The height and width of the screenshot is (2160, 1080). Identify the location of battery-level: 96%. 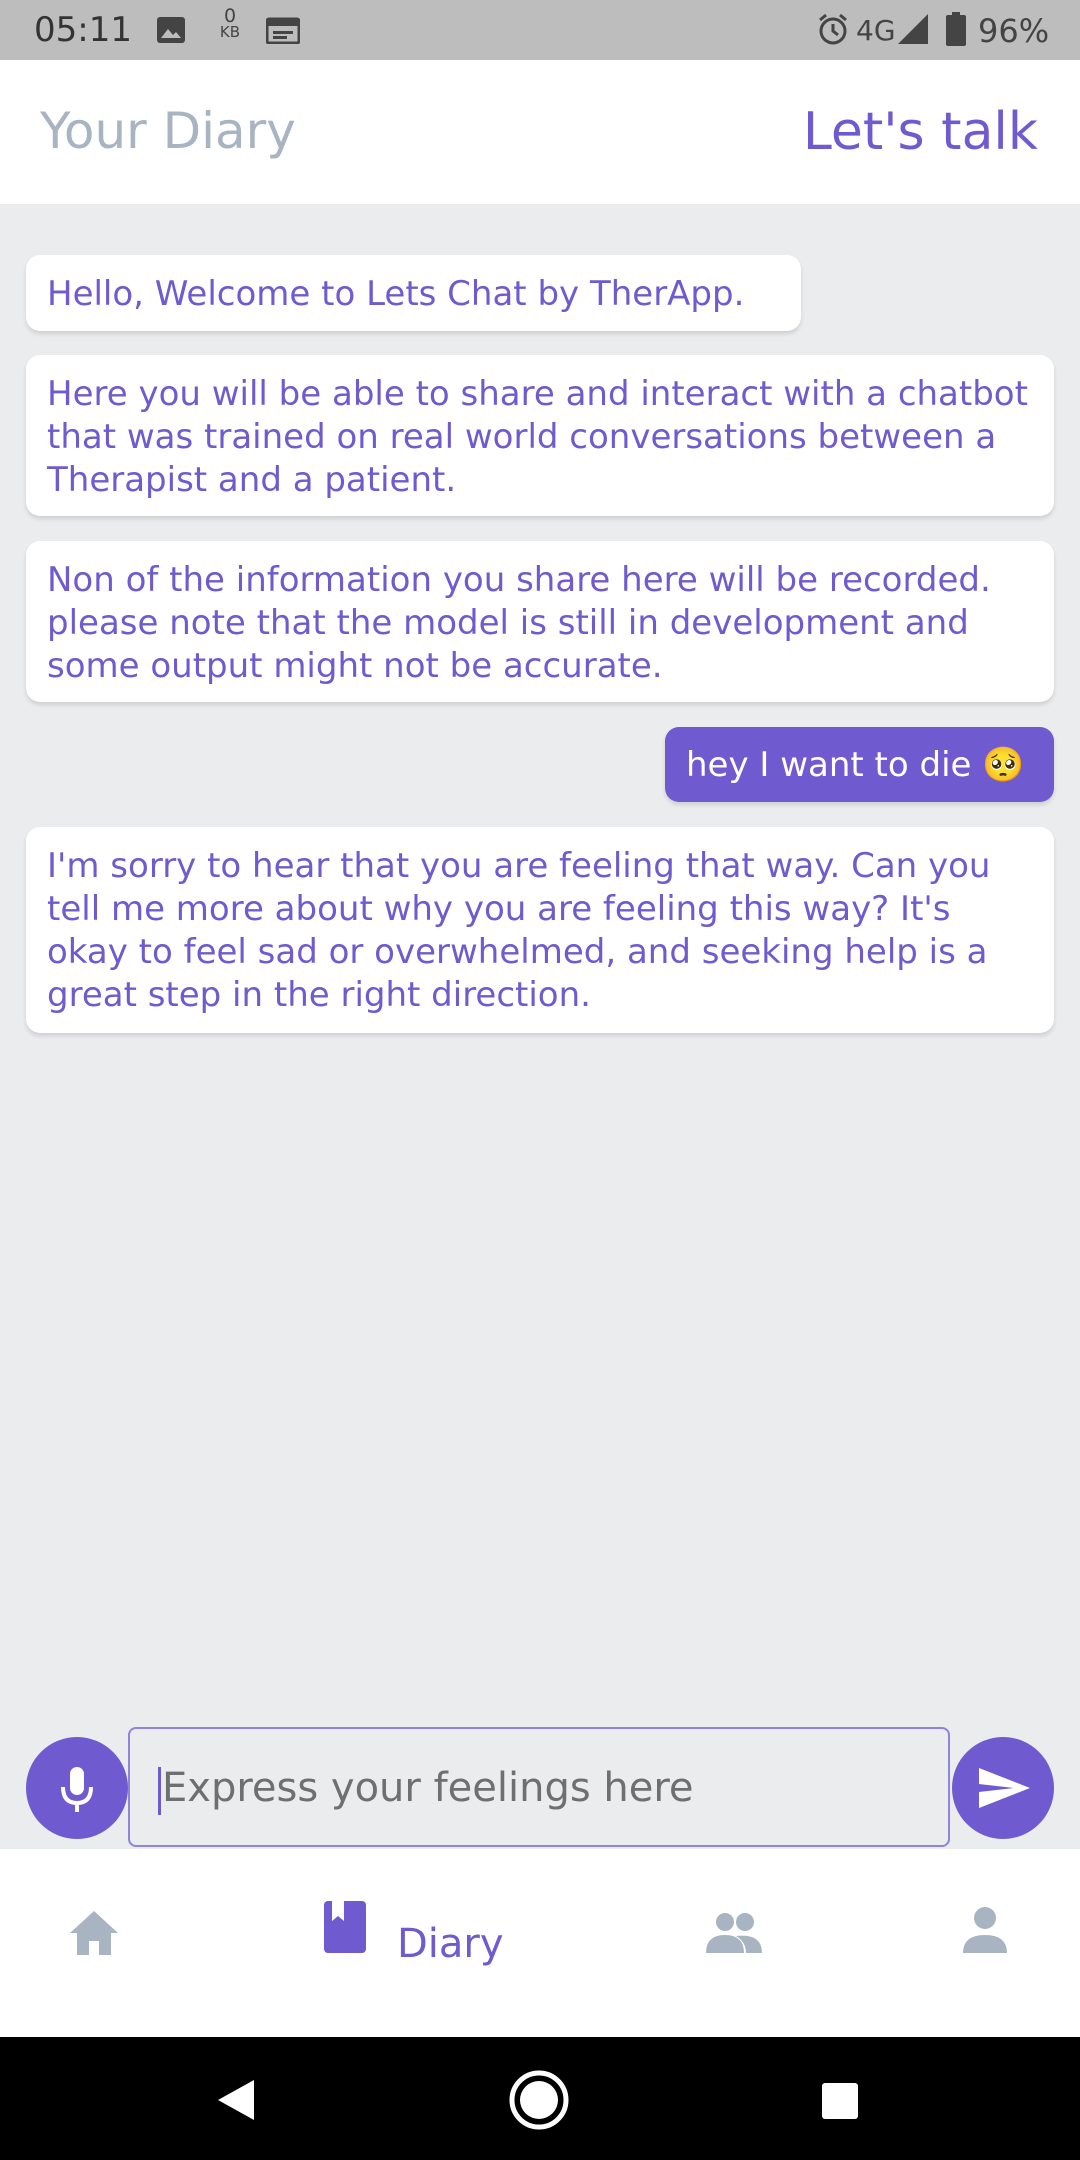
(1014, 31).